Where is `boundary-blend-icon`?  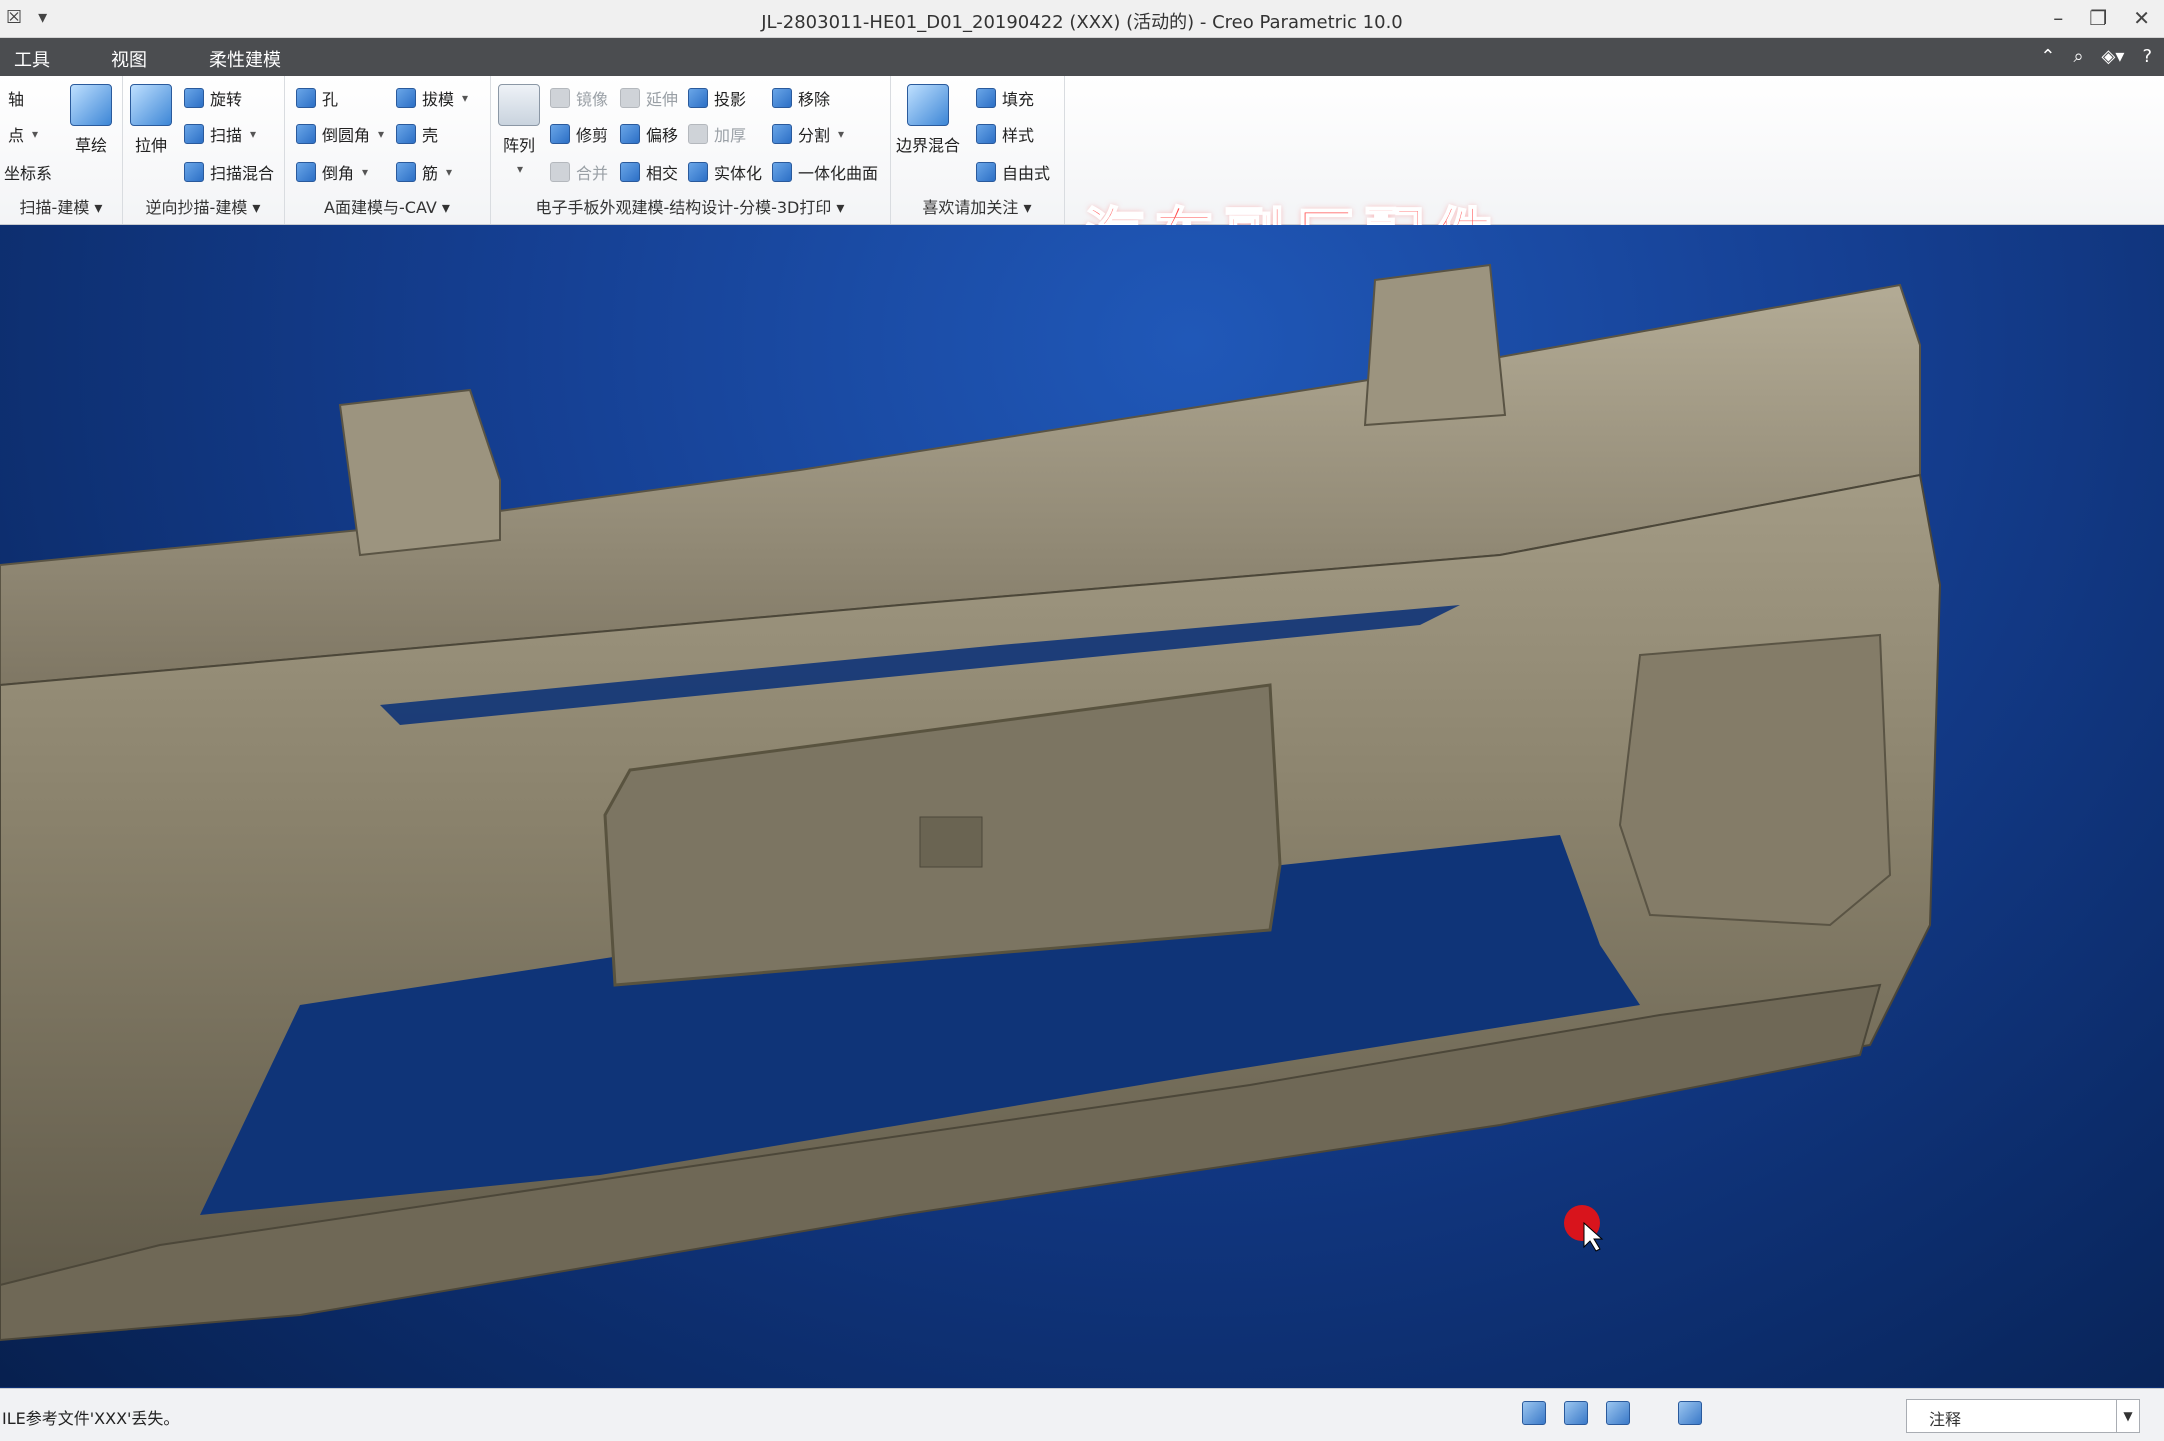 boundary-blend-icon is located at coordinates (928, 105).